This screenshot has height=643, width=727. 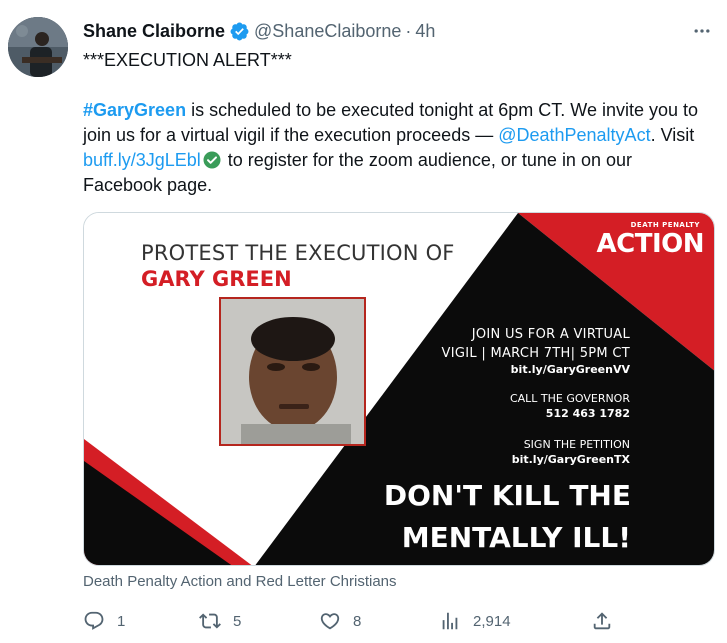 What do you see at coordinates (239, 31) in the screenshot?
I see `verified-badge-icon` at bounding box center [239, 31].